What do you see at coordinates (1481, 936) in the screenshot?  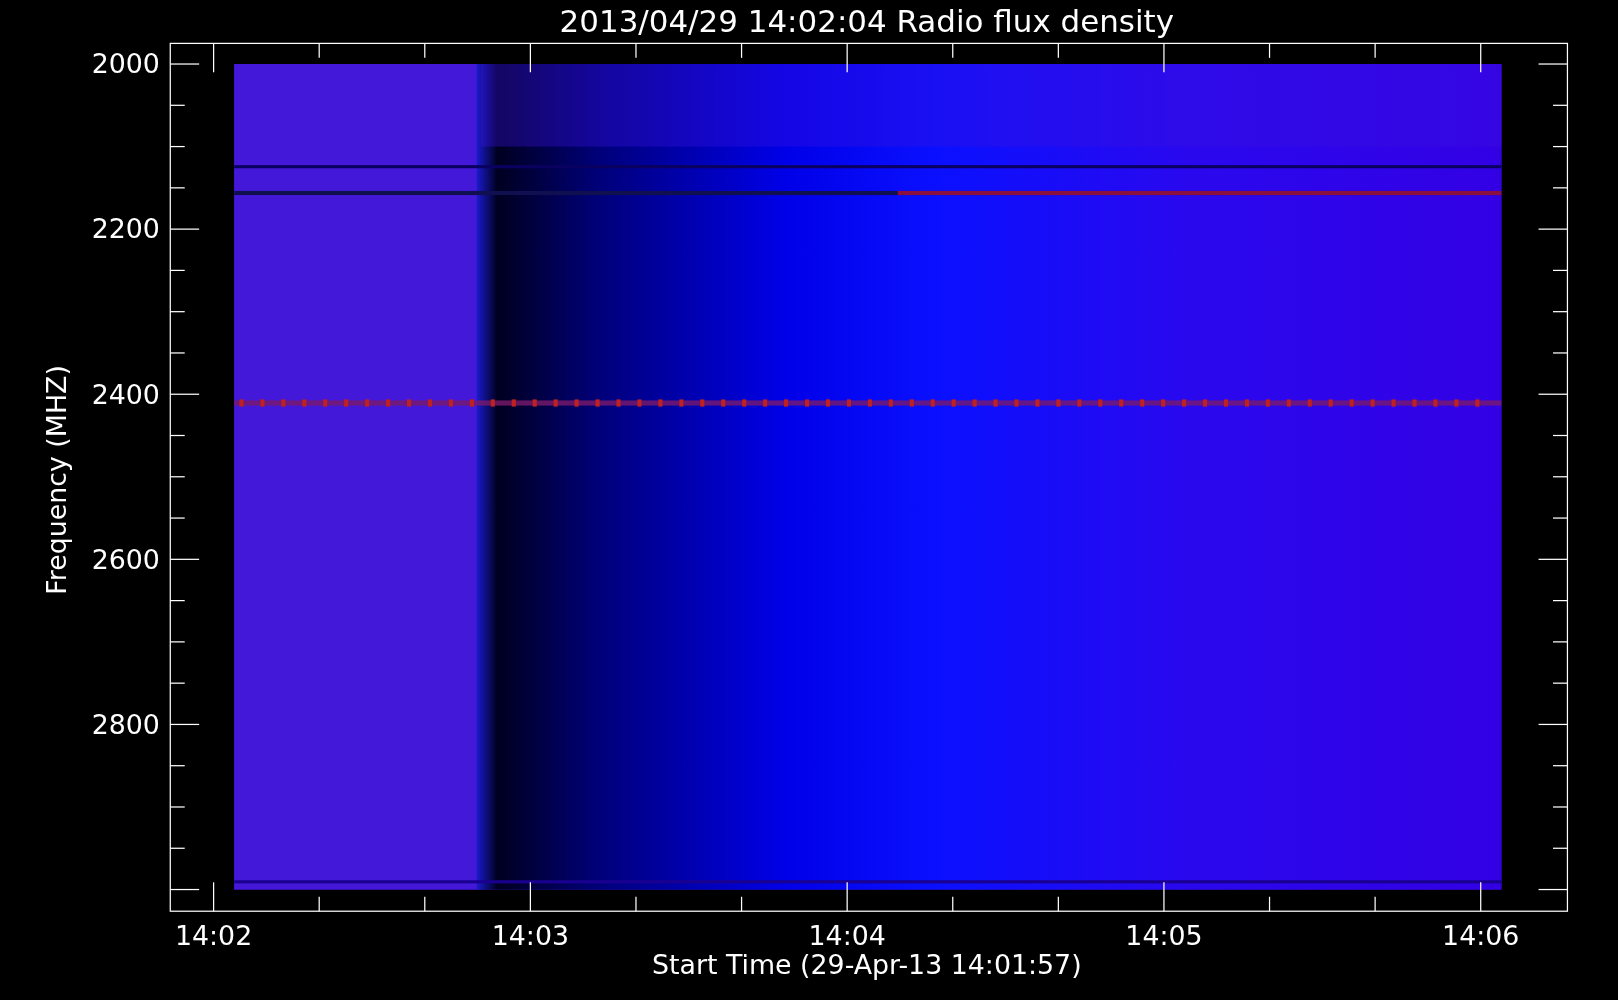 I see `x-tick-label: 14:06` at bounding box center [1481, 936].